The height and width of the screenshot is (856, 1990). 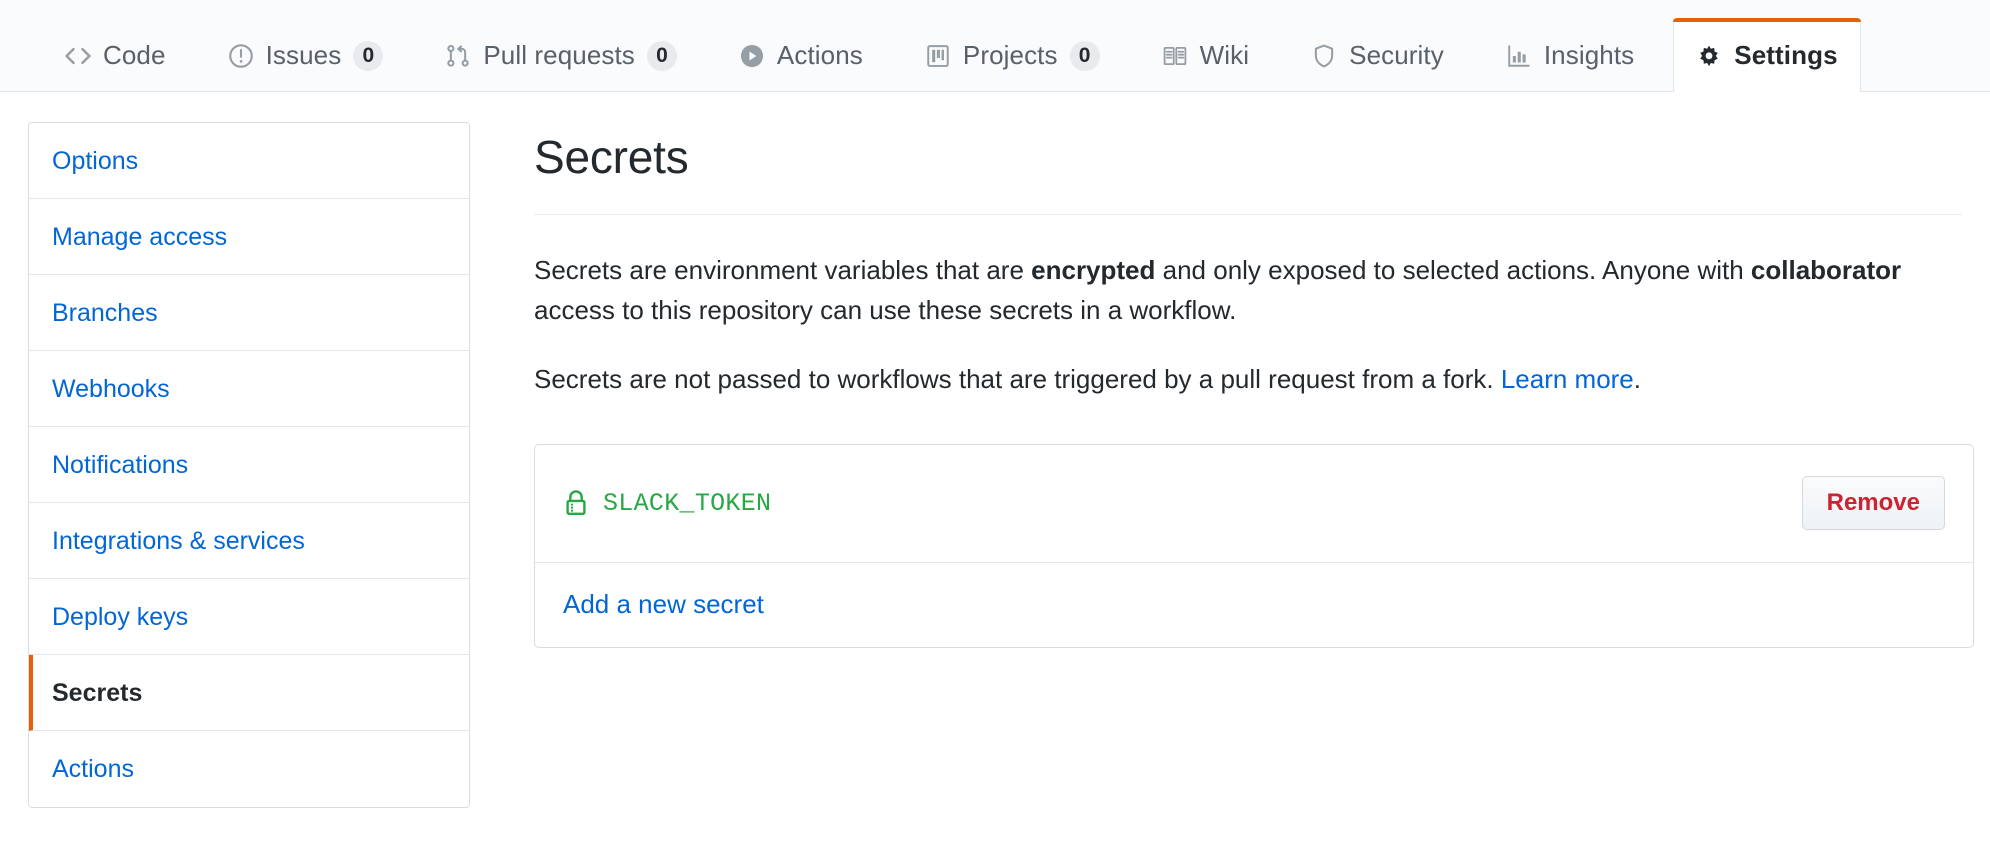 I want to click on paragraph-1-bold-collaborator: collaborator, so click(x=1826, y=270).